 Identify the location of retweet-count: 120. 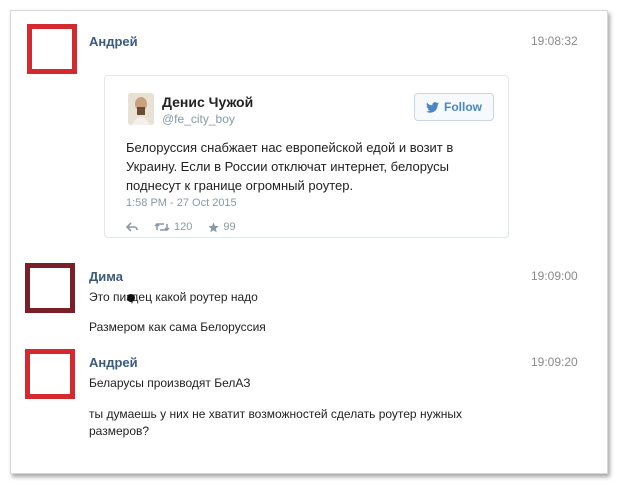
(183, 227).